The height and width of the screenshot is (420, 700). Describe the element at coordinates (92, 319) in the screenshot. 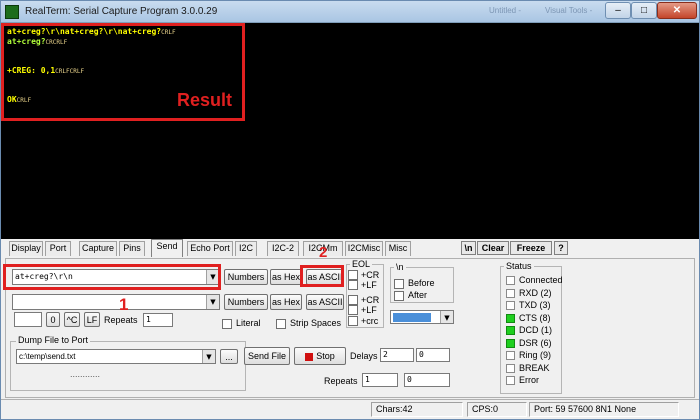

I see `send-lf-button: LF` at that location.